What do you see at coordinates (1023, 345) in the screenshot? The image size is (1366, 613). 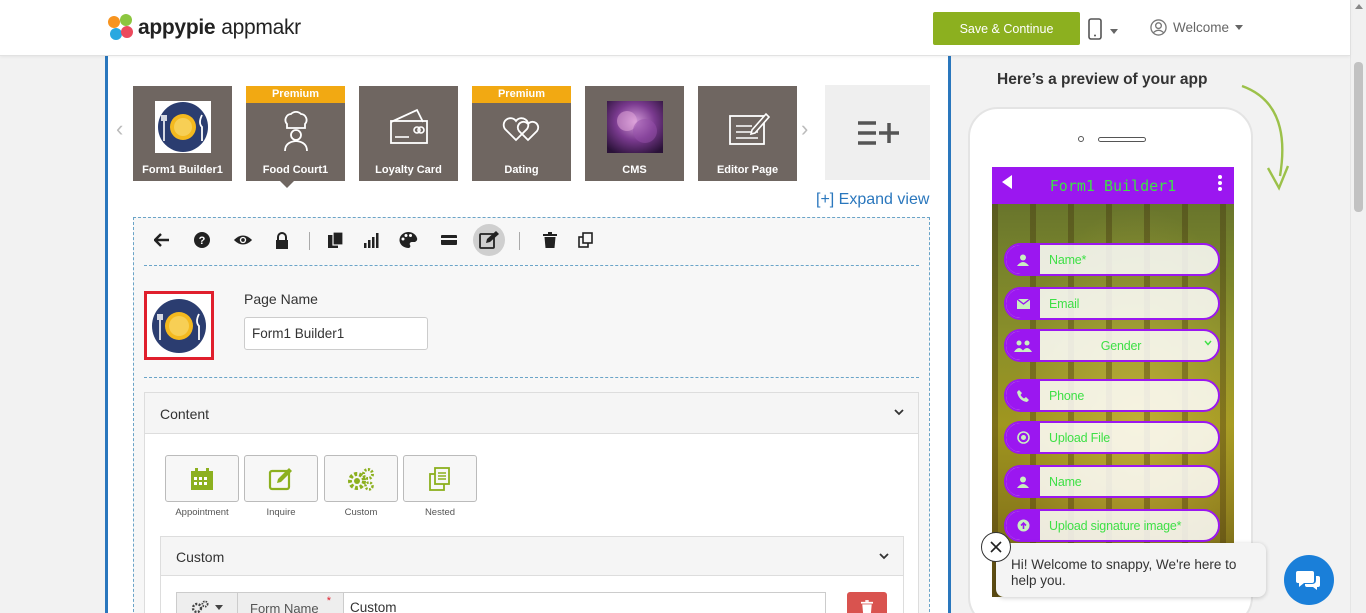 I see `group-icon` at bounding box center [1023, 345].